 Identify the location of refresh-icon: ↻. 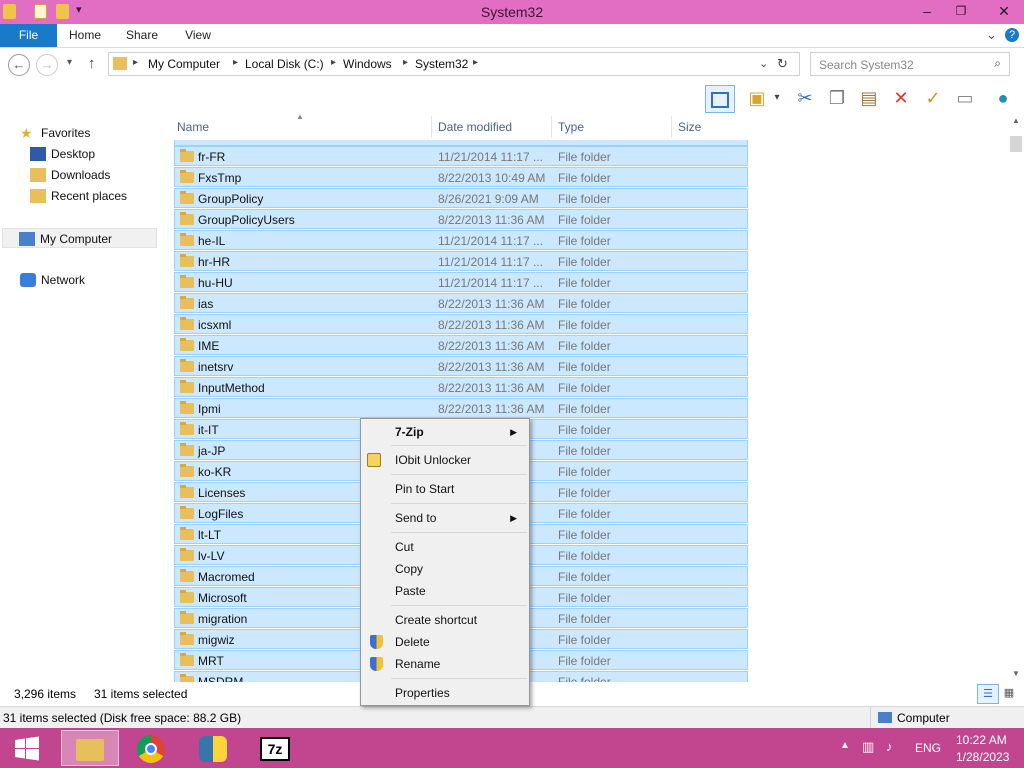
(782, 64).